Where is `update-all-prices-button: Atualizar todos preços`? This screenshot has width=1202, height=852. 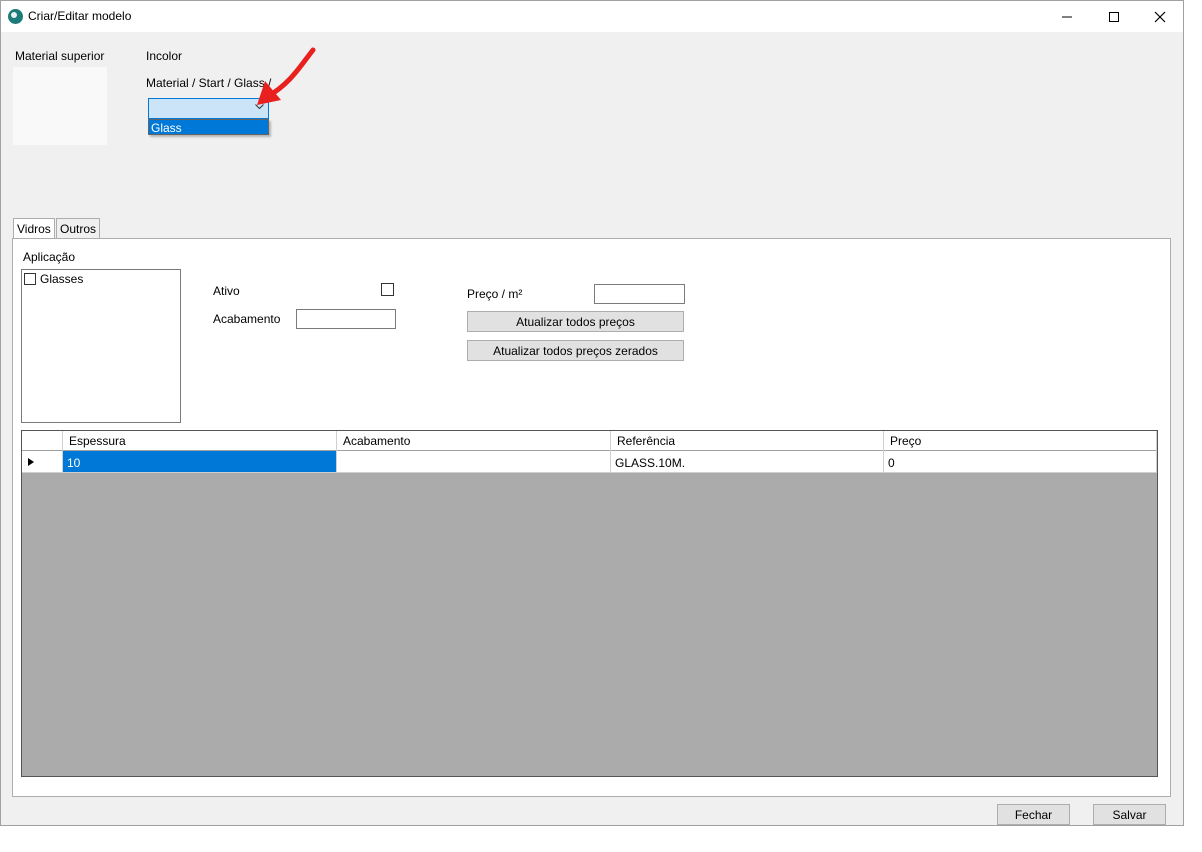
update-all-prices-button: Atualizar todos preços is located at coordinates (575, 321).